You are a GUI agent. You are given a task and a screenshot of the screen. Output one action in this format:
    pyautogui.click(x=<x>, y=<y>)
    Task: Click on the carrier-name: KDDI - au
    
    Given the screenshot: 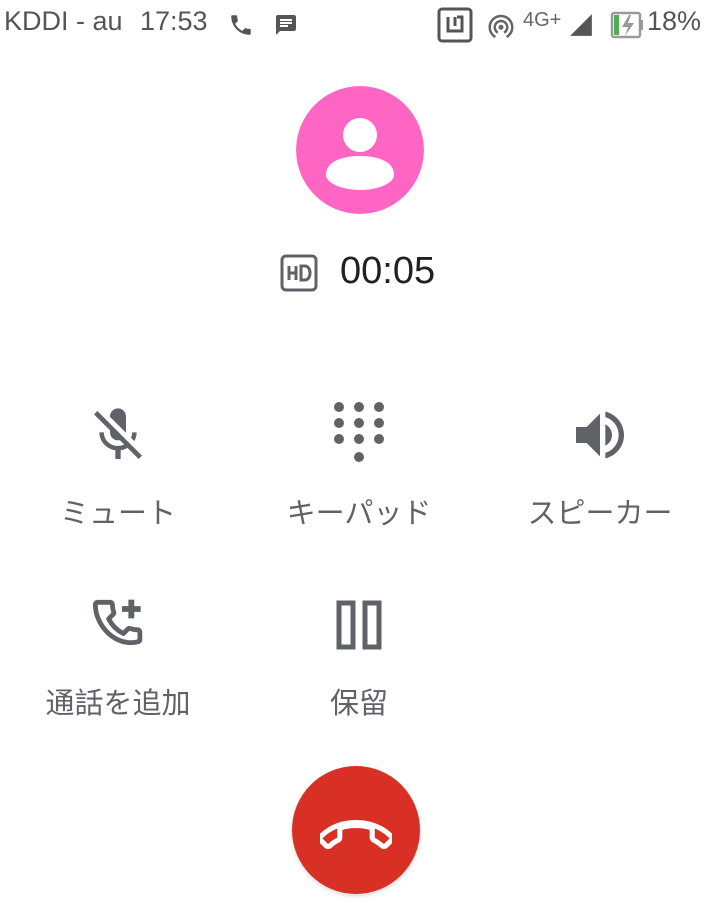 What is the action you would take?
    pyautogui.click(x=63, y=21)
    